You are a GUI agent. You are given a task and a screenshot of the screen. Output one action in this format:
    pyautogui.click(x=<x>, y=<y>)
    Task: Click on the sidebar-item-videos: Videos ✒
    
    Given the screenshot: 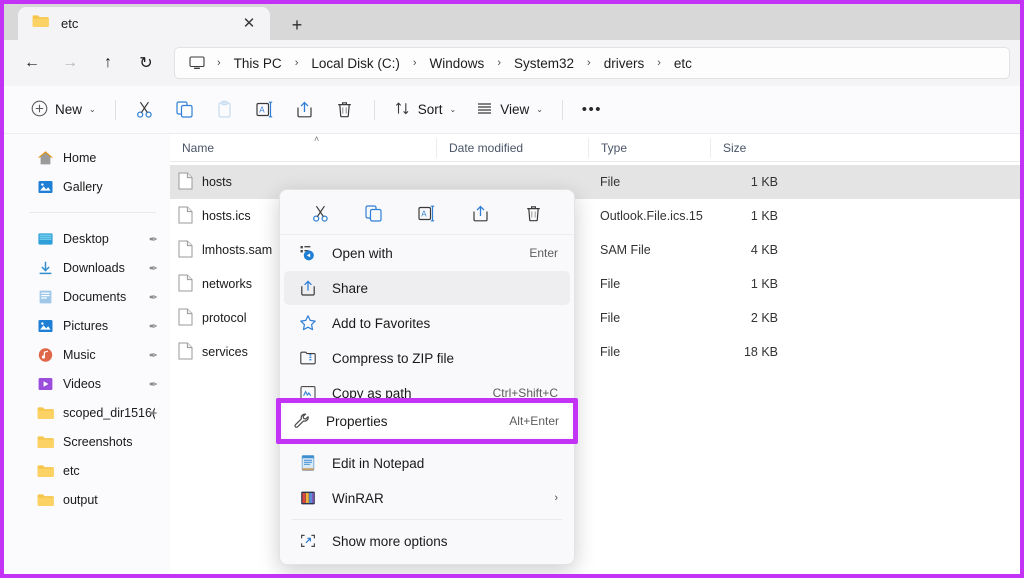 What is the action you would take?
    pyautogui.click(x=87, y=384)
    